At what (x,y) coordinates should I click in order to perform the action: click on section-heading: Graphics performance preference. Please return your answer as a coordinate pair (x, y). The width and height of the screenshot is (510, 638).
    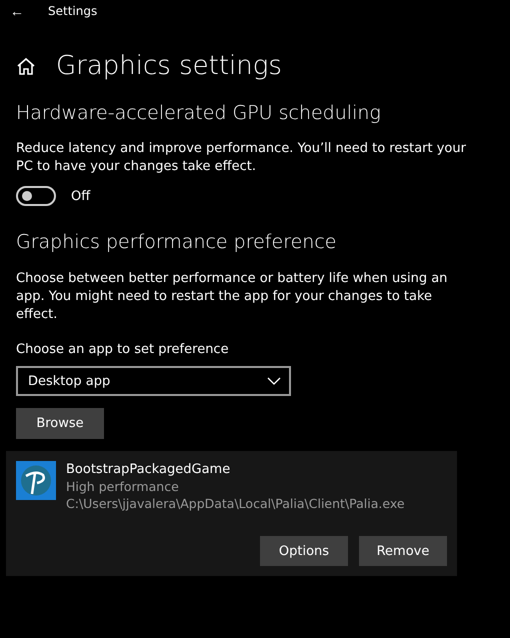
    Looking at the image, I should click on (177, 242).